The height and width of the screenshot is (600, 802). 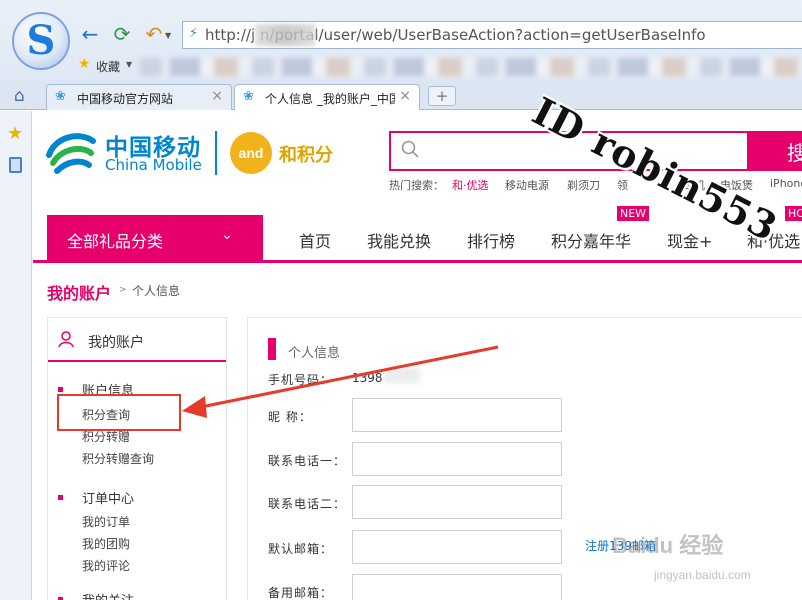 I want to click on default-email-field, so click(x=457, y=547).